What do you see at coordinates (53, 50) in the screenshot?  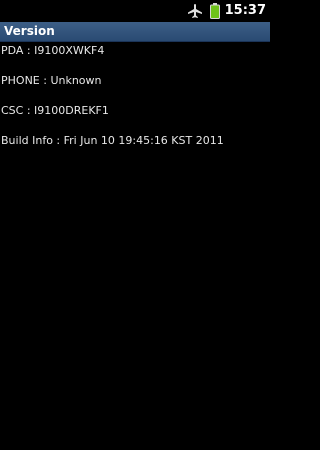 I see `pda-version-text: PDA : I9100XWKF4` at bounding box center [53, 50].